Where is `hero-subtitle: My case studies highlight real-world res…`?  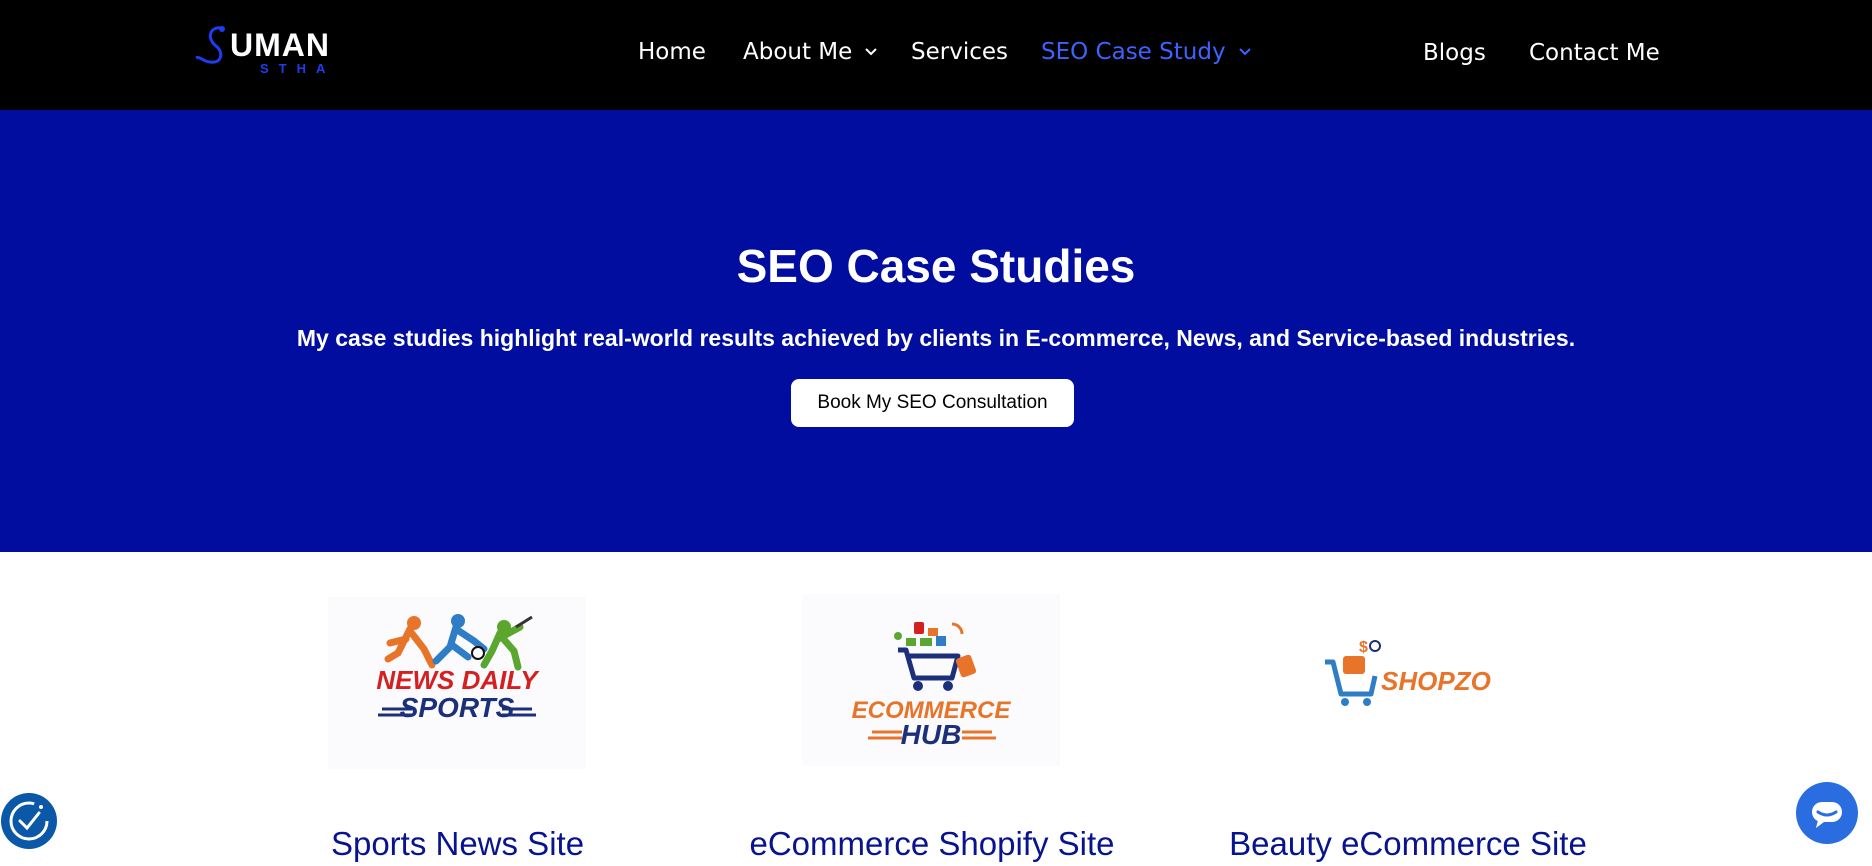 hero-subtitle: My case studies highlight real-world res… is located at coordinates (936, 338).